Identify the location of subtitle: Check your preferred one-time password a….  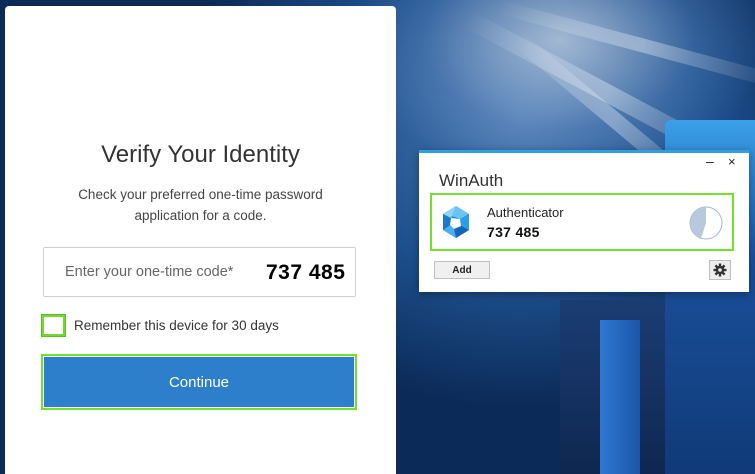
(200, 205).